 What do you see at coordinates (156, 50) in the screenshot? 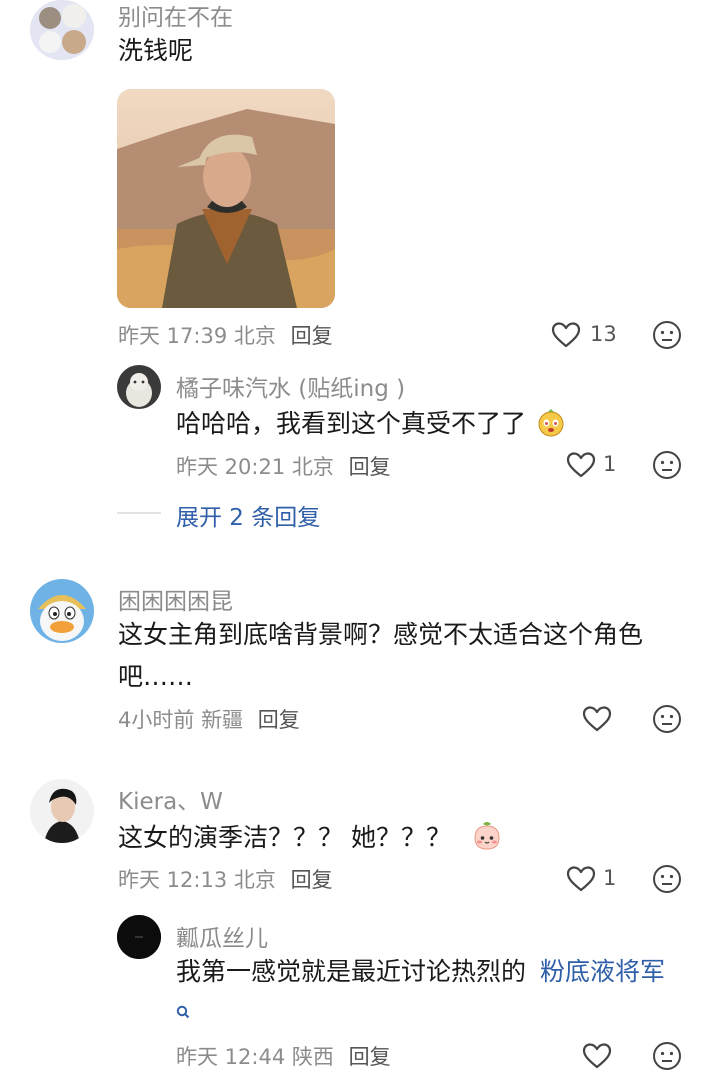
I see `comment-text: 洗钱呢` at bounding box center [156, 50].